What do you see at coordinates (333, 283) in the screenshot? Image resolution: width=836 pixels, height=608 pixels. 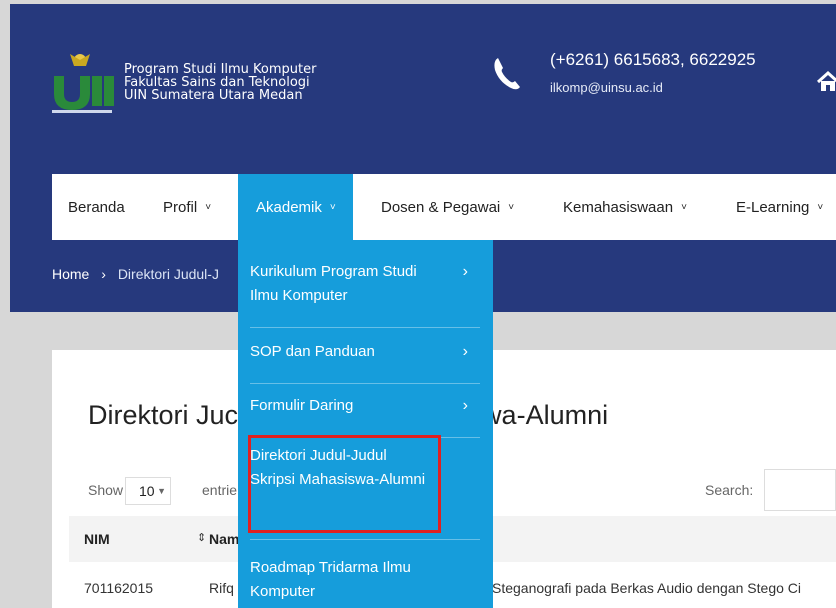 I see `dropdown-item-label: Kurikulum Program Studi Ilmu Komputer` at bounding box center [333, 283].